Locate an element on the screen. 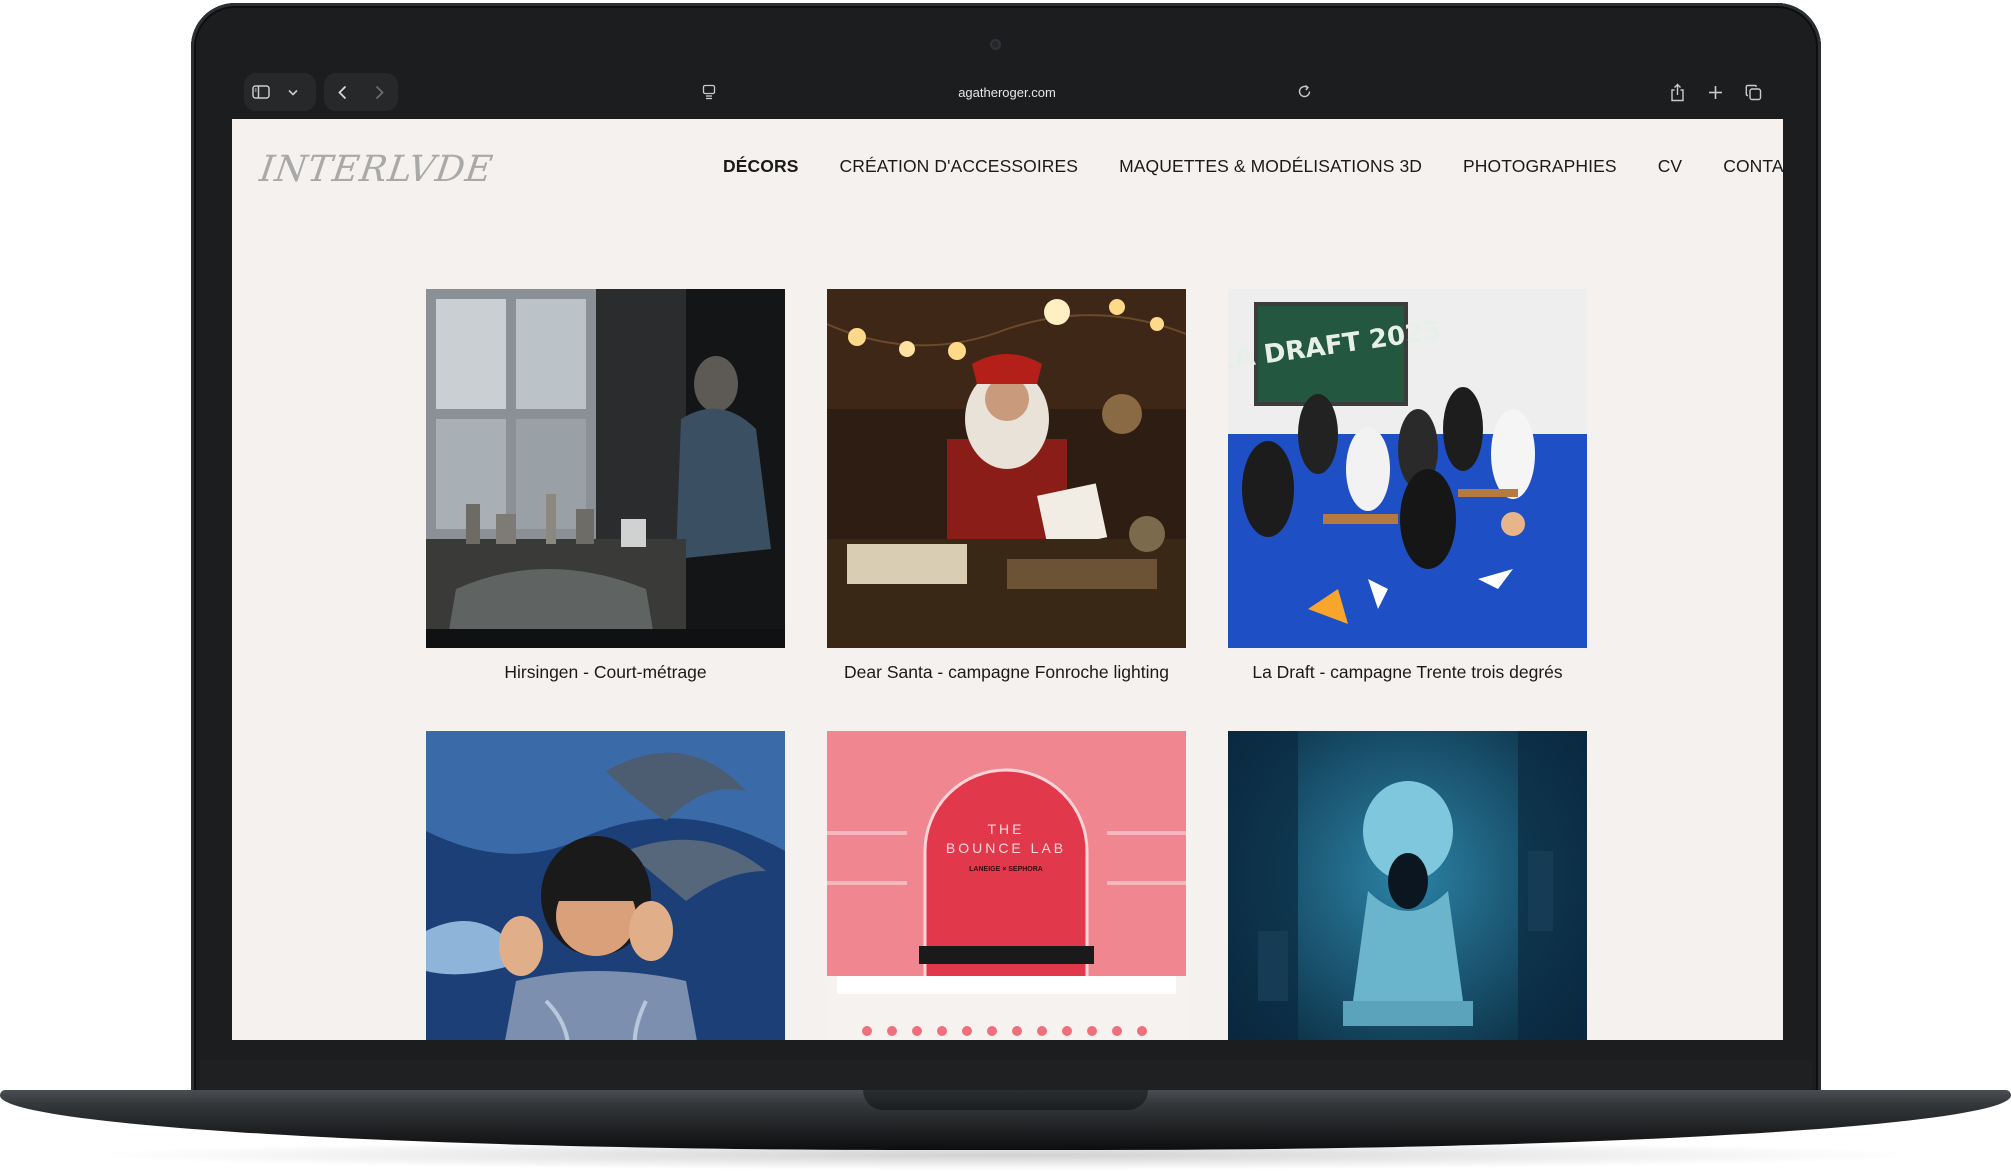 The image size is (2011, 1171). share-icon is located at coordinates (1677, 92).